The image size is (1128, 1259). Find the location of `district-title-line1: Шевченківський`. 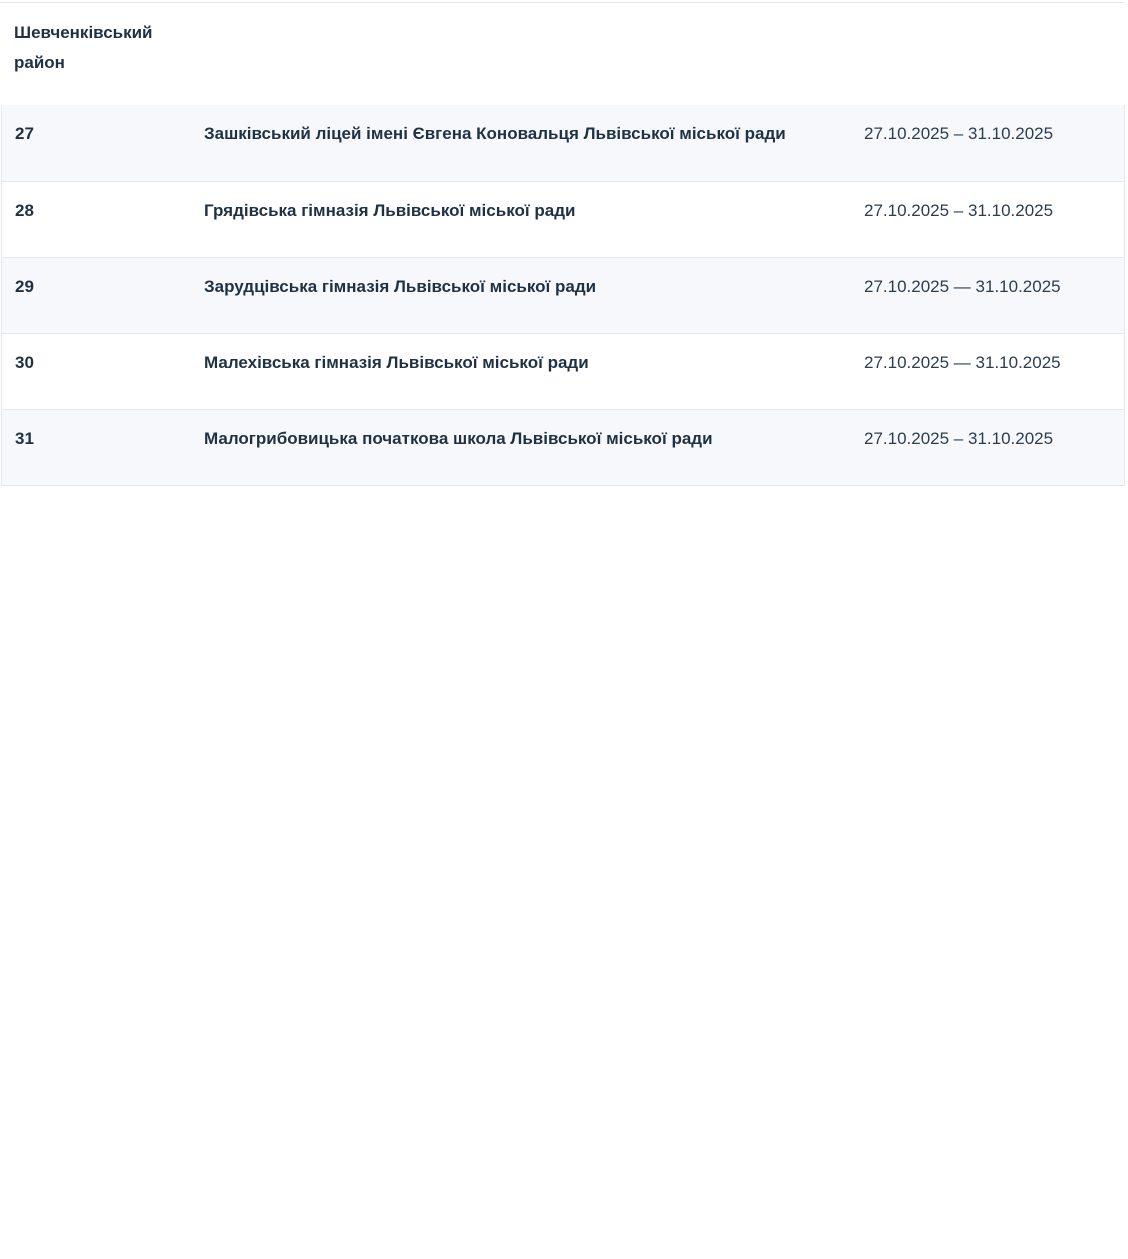

district-title-line1: Шевченківський is located at coordinates (83, 32).